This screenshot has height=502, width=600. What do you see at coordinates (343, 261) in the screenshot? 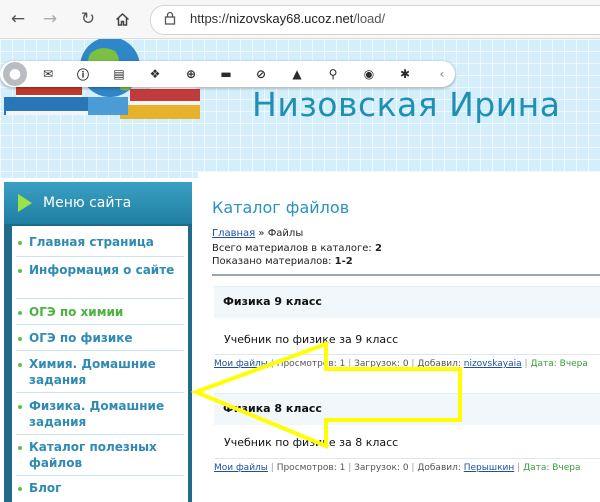
I see `shown-value: 1-2` at bounding box center [343, 261].